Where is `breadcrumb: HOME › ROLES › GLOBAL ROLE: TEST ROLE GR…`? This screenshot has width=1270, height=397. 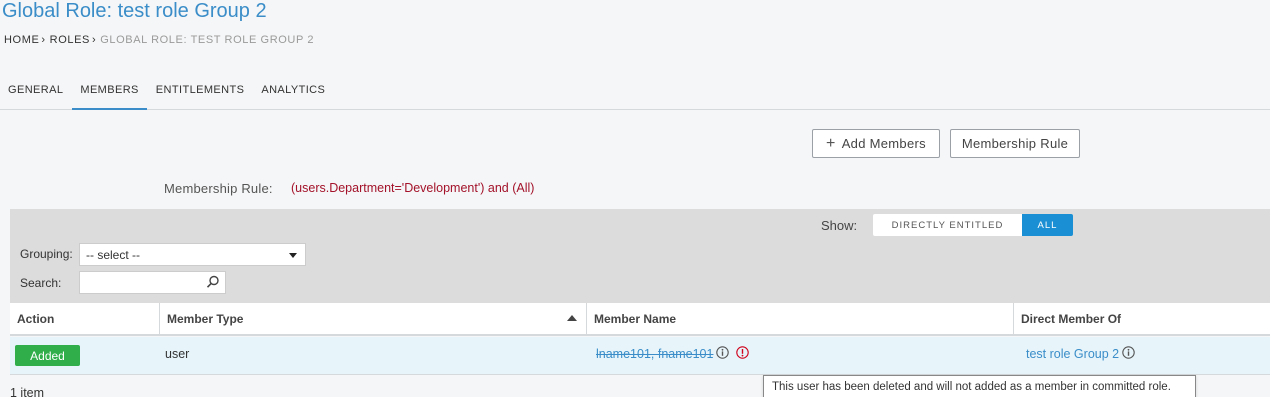 breadcrumb: HOME › ROLES › GLOBAL ROLE: TEST ROLE GR… is located at coordinates (159, 40).